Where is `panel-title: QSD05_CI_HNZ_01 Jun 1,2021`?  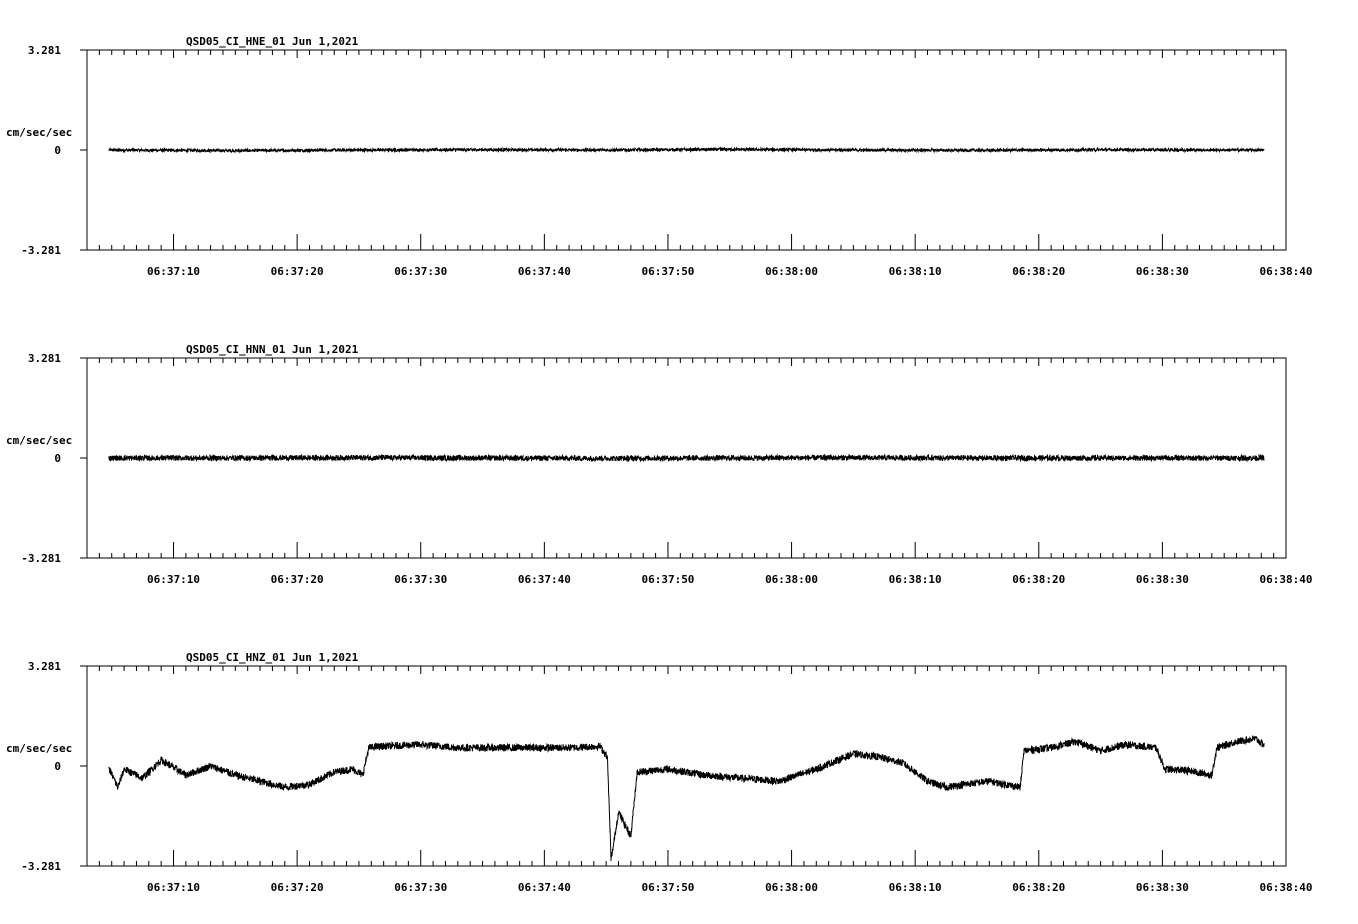 panel-title: QSD05_CI_HNZ_01 Jun 1,2021 is located at coordinates (272, 657).